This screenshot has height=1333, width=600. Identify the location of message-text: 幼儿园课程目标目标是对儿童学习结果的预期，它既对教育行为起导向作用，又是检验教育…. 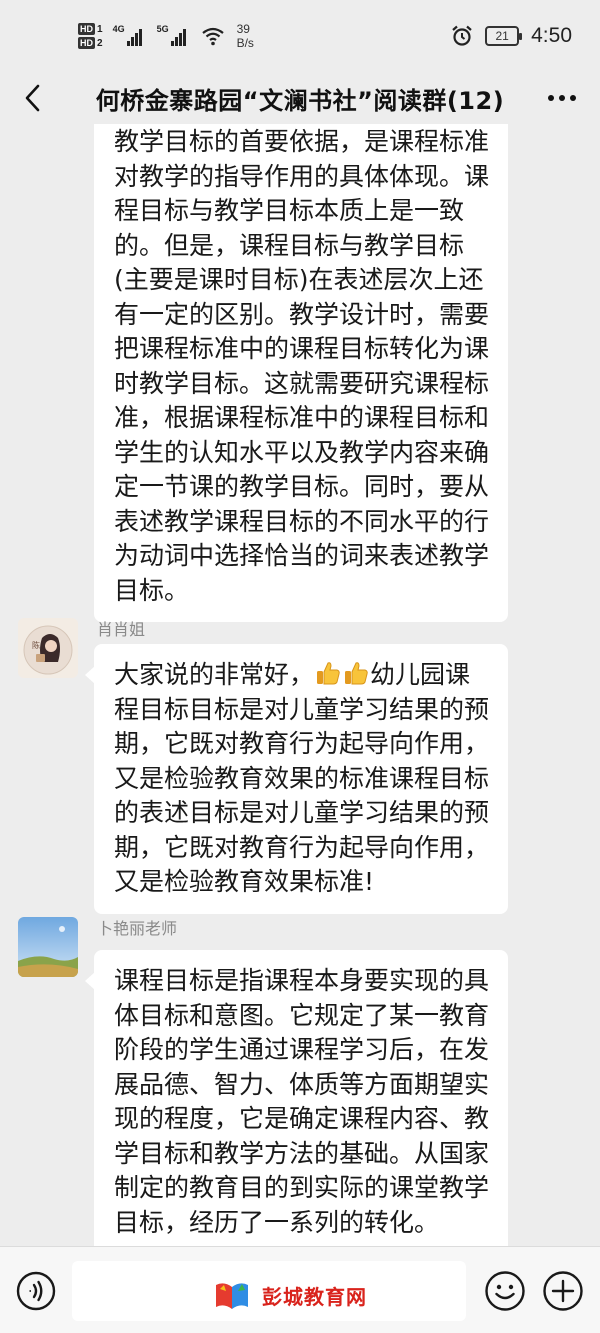
(302, 778).